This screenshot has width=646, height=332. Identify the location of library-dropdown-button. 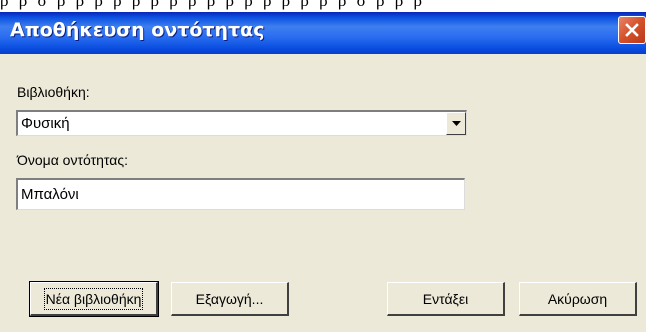
(456, 123).